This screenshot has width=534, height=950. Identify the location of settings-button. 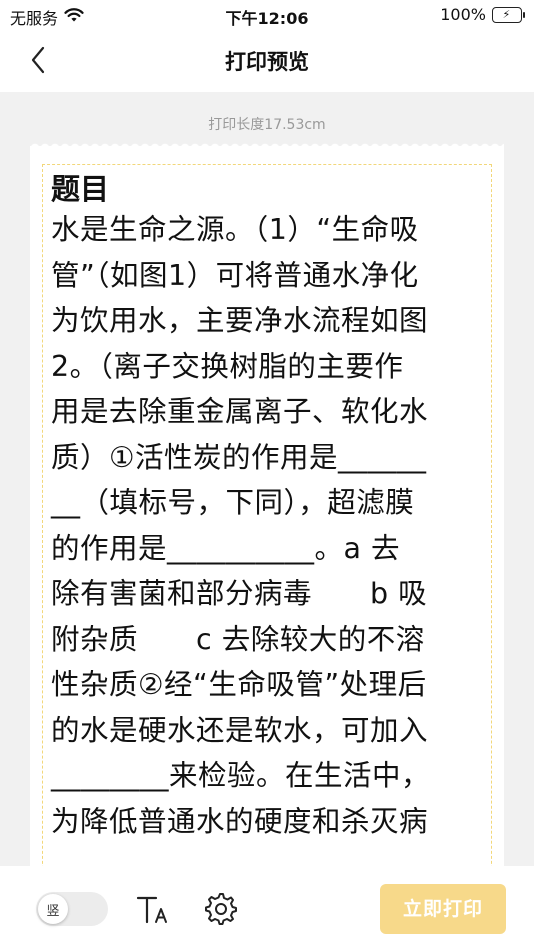
(221, 909).